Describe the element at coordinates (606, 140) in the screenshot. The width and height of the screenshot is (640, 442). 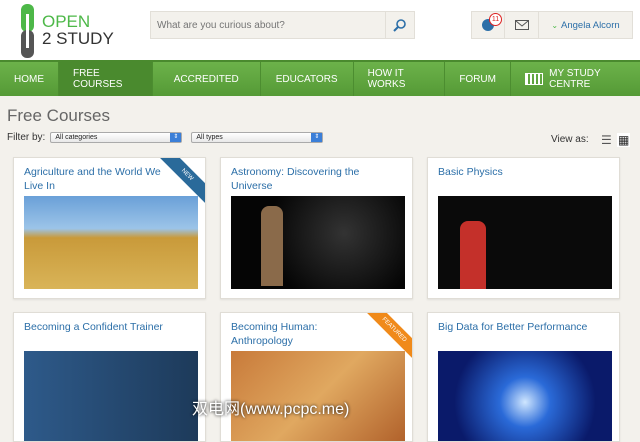
I see `list-view-icon: ☰` at that location.